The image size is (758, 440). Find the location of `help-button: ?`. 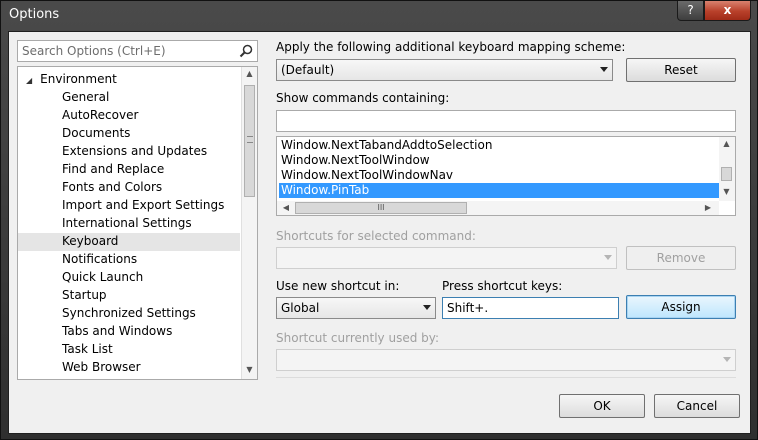

help-button: ? is located at coordinates (690, 11).